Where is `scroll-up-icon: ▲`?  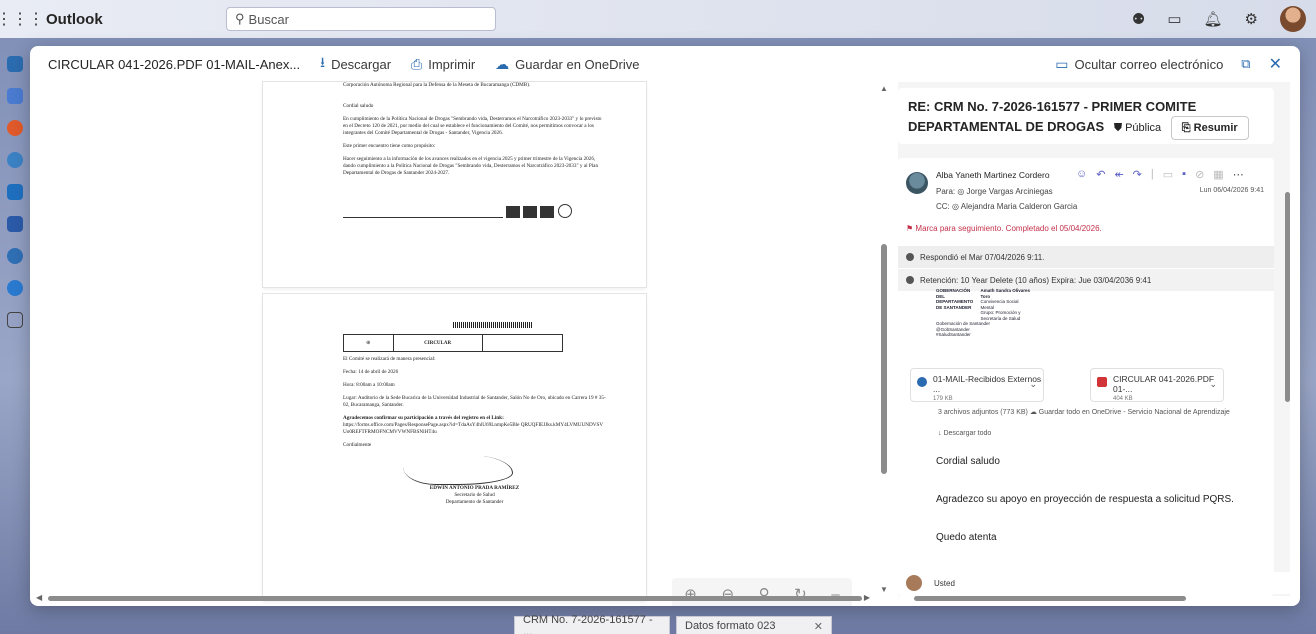
scroll-up-icon: ▲ is located at coordinates (884, 88).